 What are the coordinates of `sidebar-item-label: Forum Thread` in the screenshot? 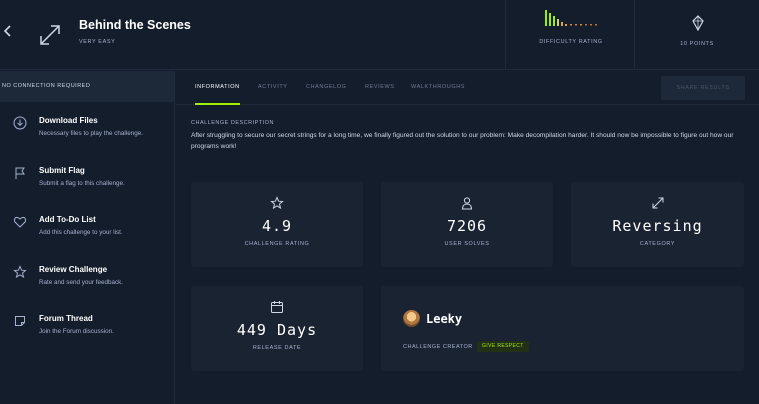 It's located at (66, 319).